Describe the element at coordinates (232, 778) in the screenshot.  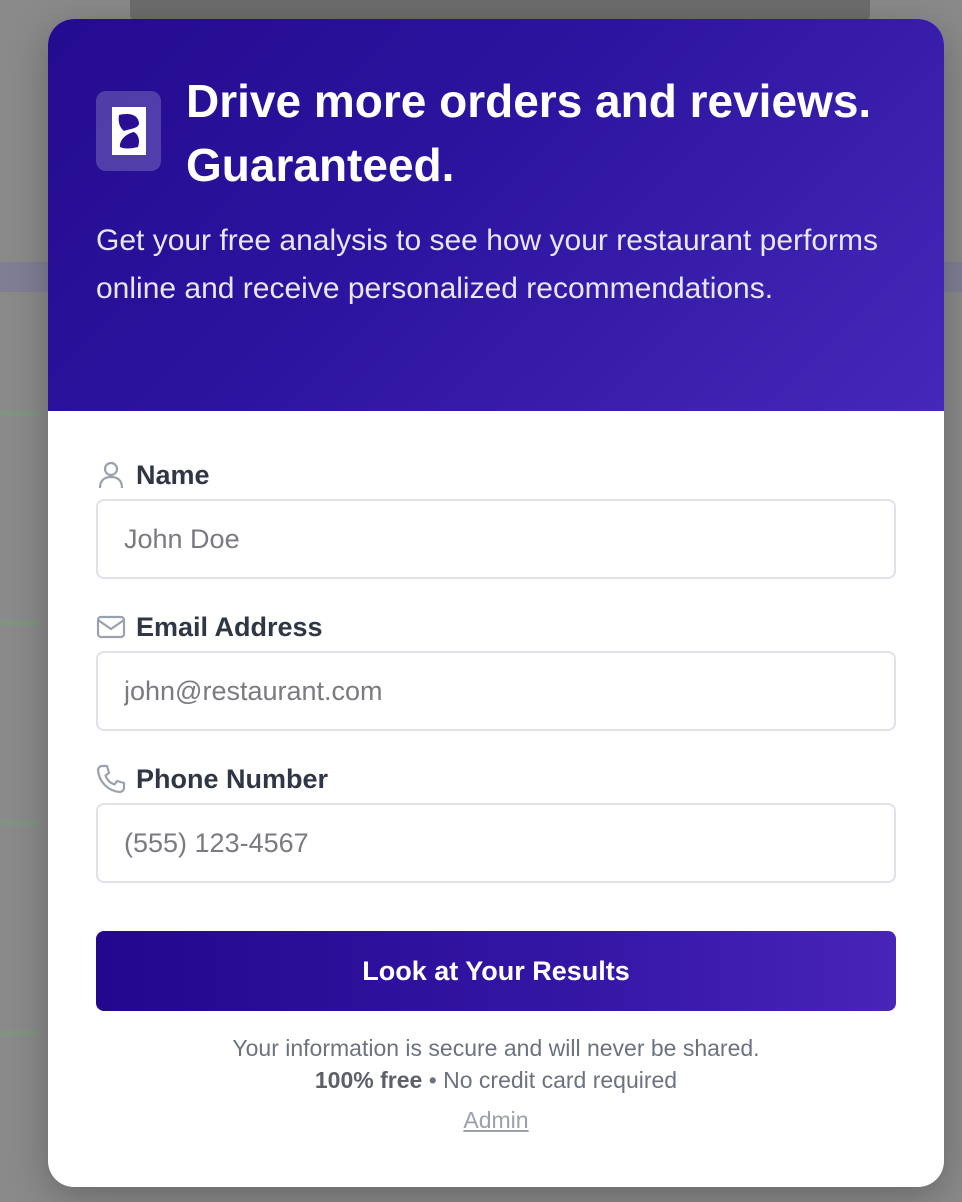
I see `phone-label-text: Phone Number` at that location.